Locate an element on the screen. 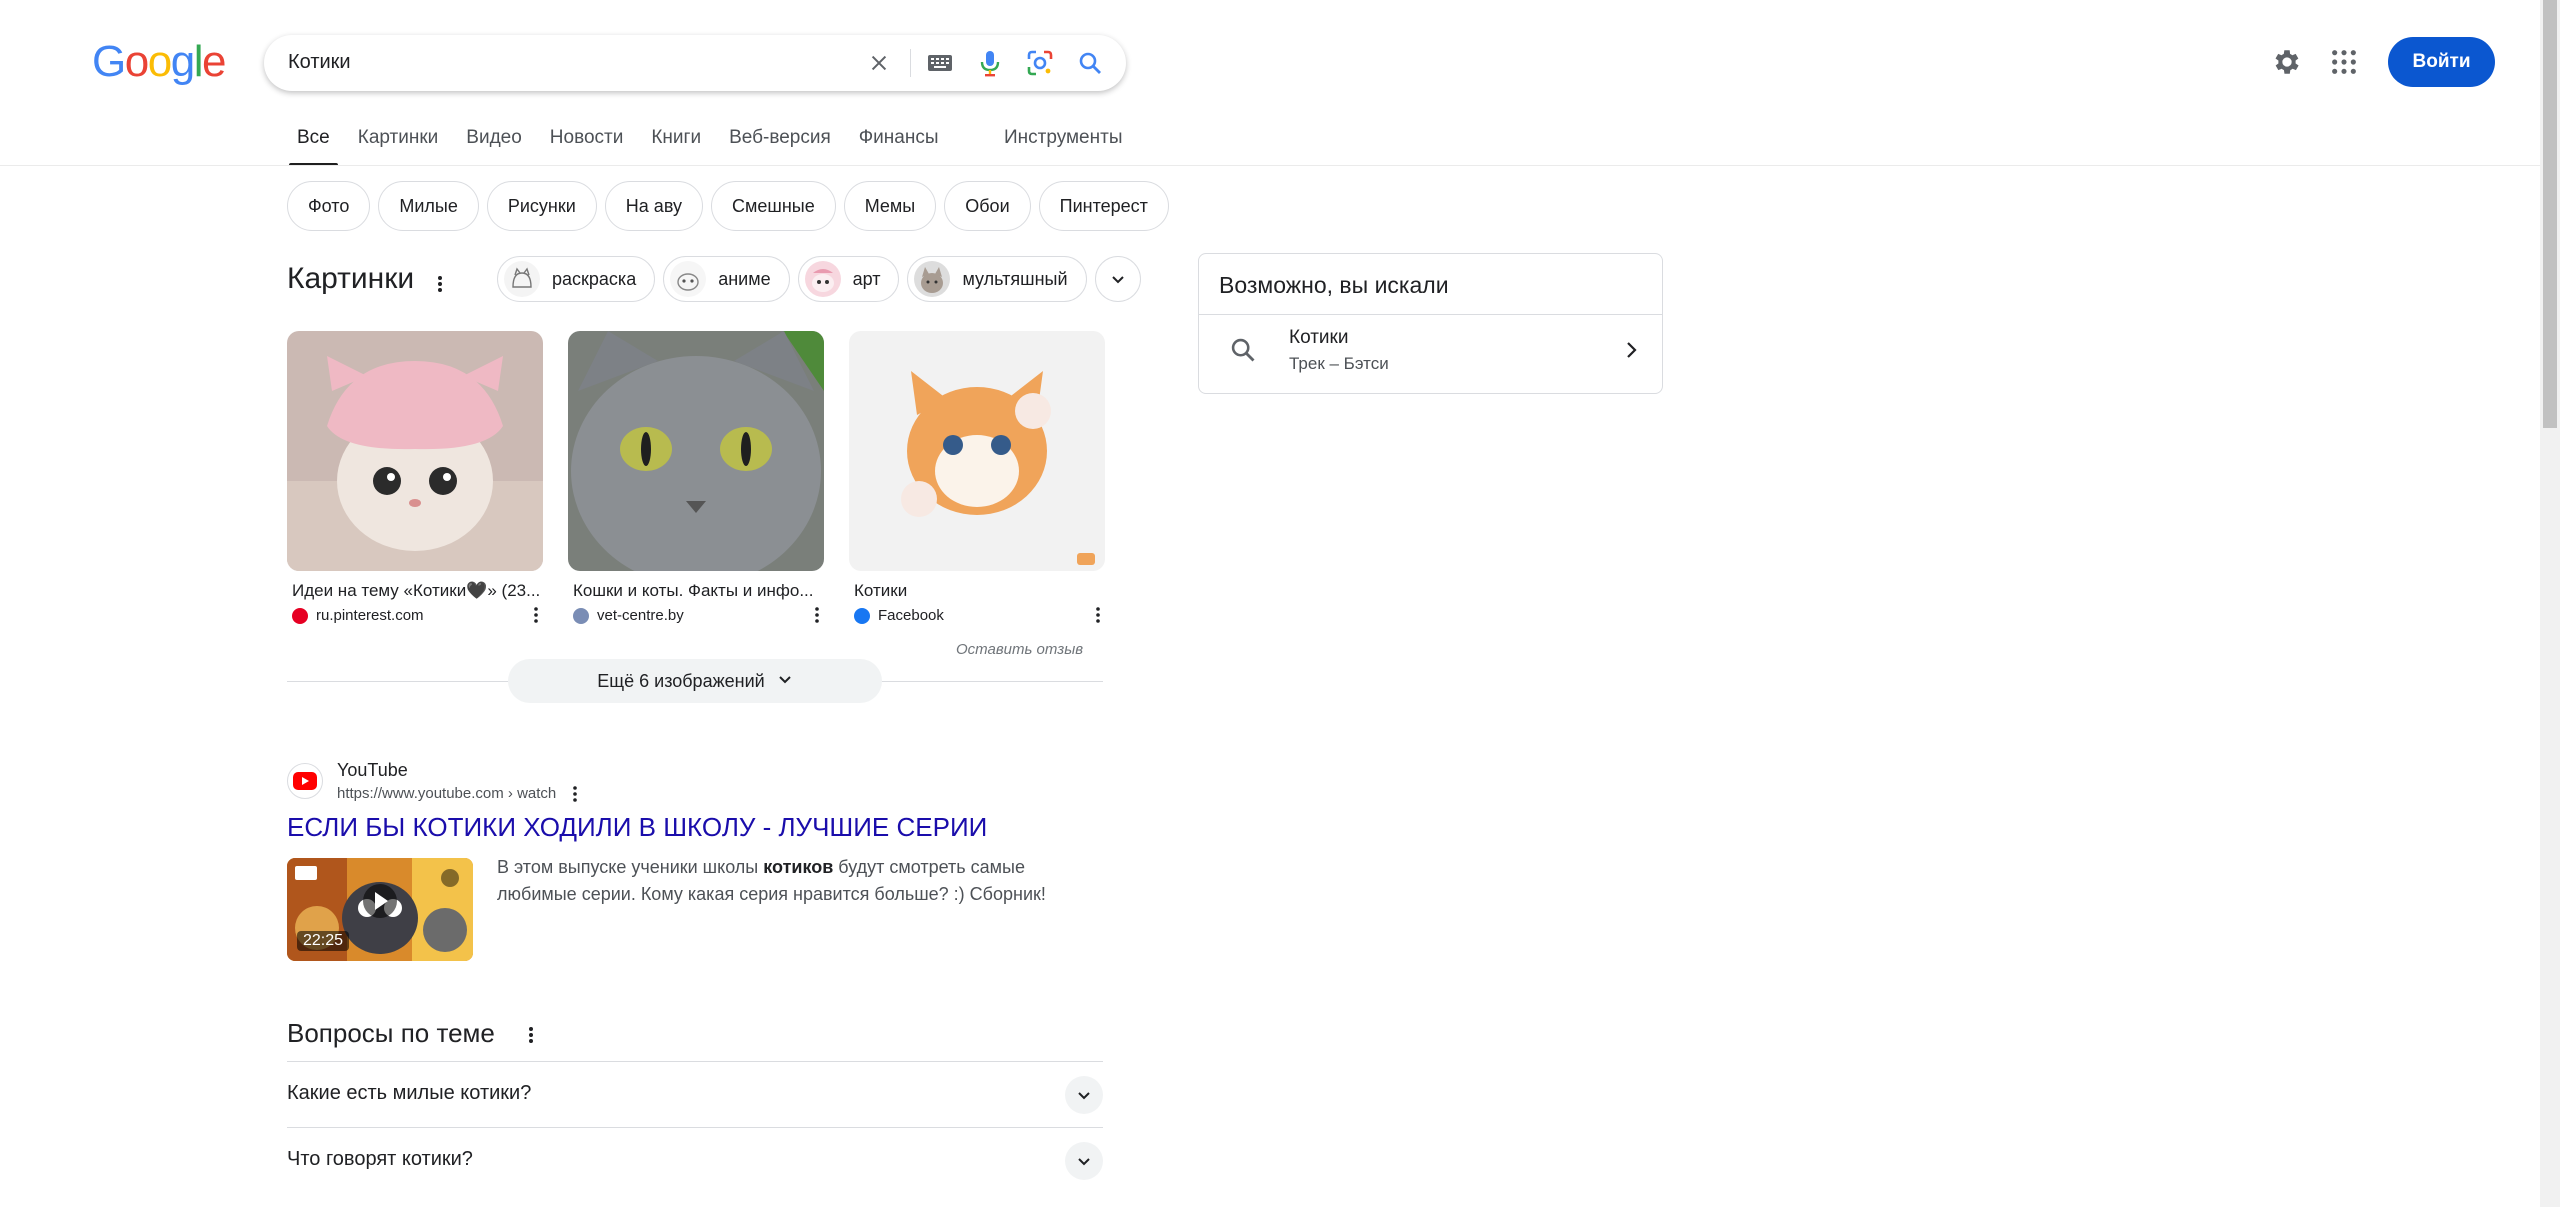 This screenshot has width=2560, height=1207. filter-chip: Смешные is located at coordinates (773, 206).